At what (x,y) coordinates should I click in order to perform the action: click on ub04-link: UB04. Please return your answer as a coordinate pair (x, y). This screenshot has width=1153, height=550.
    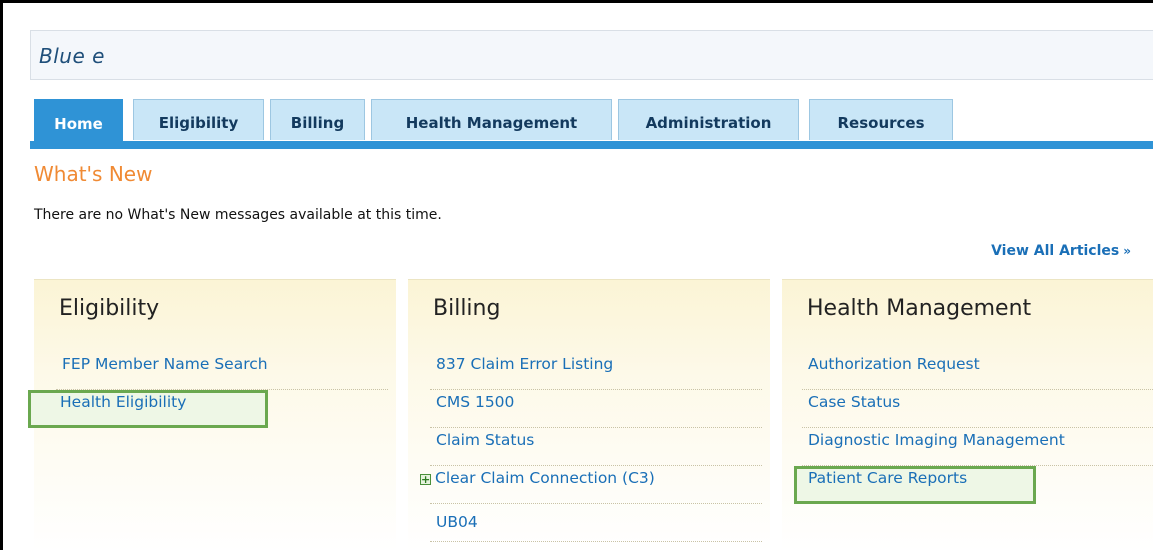
    Looking at the image, I should click on (457, 522).